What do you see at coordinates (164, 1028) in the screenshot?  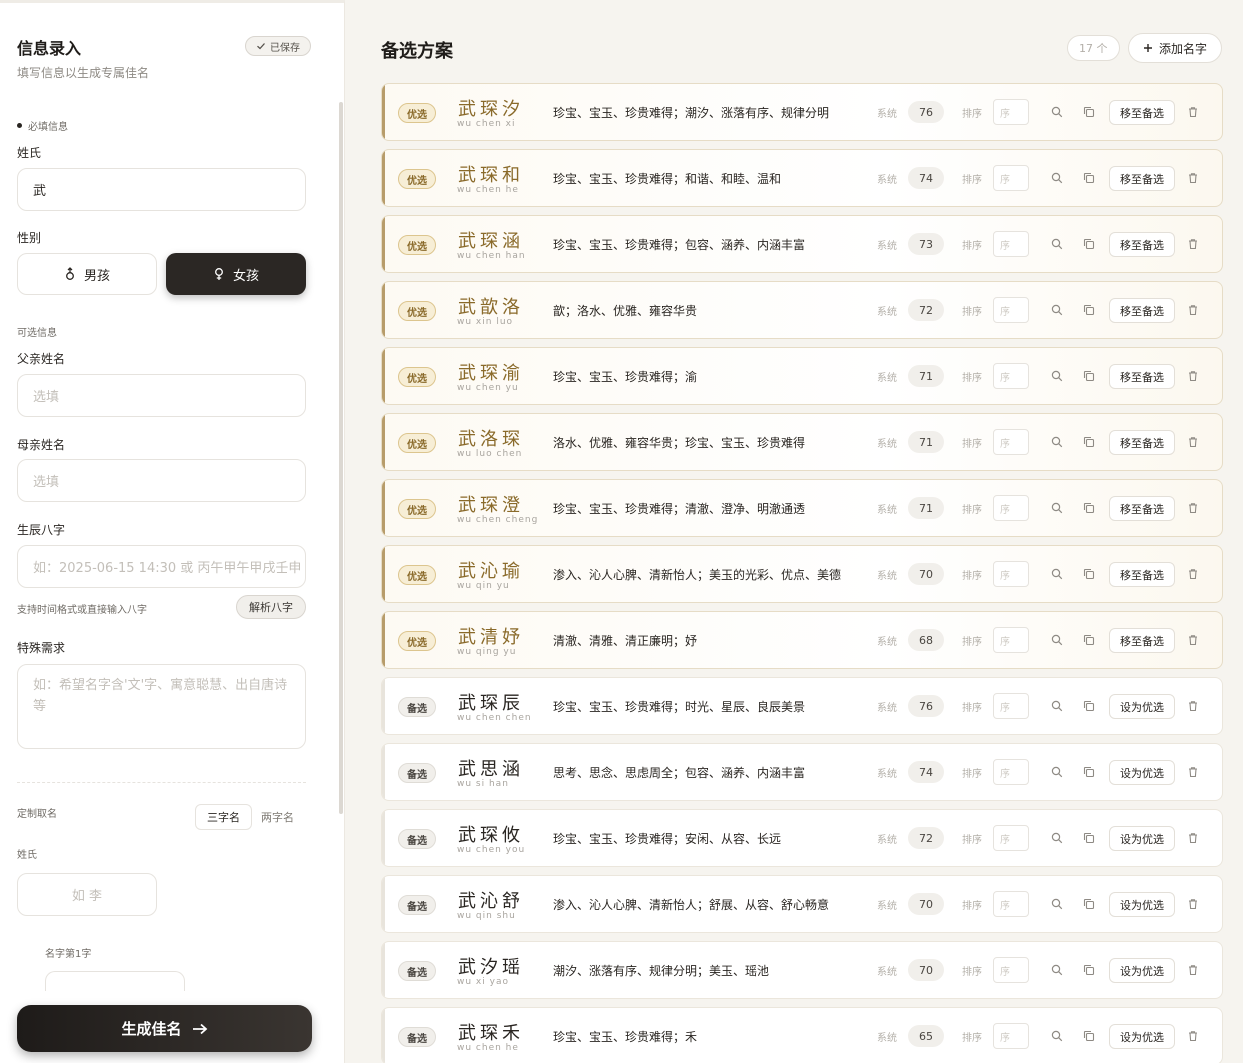 I see `generate-button: 生成佳名` at bounding box center [164, 1028].